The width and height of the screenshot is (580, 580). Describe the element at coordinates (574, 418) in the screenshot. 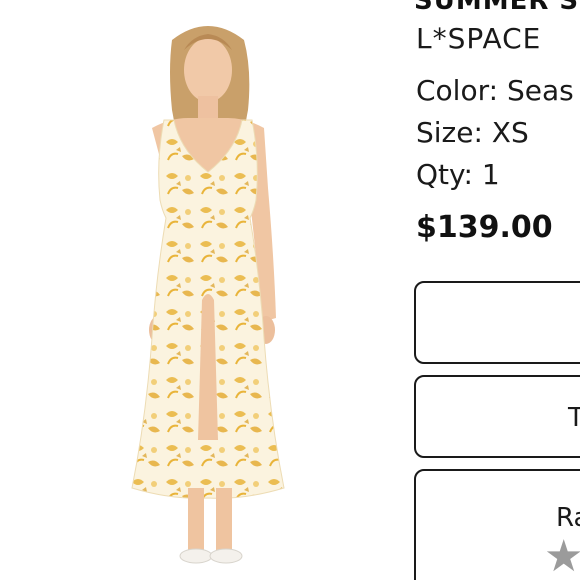

I see `action-button-secondary-label: T` at that location.